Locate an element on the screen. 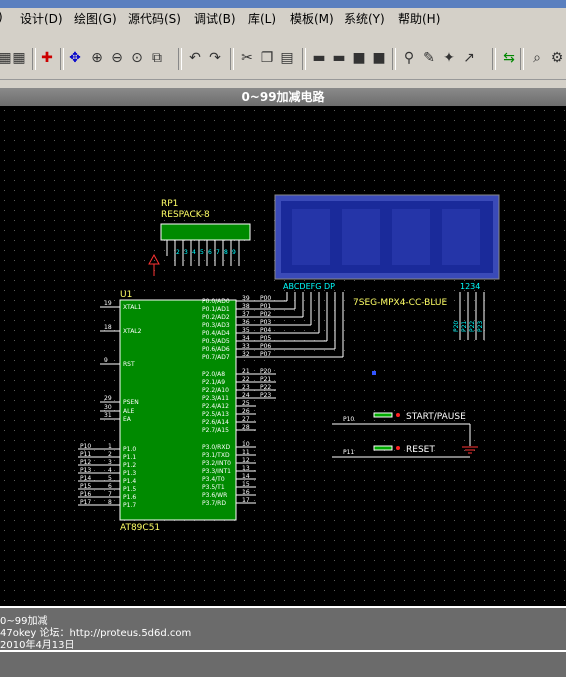 Image resolution: width=566 pixels, height=677 pixels. rp1-body is located at coordinates (205, 232).